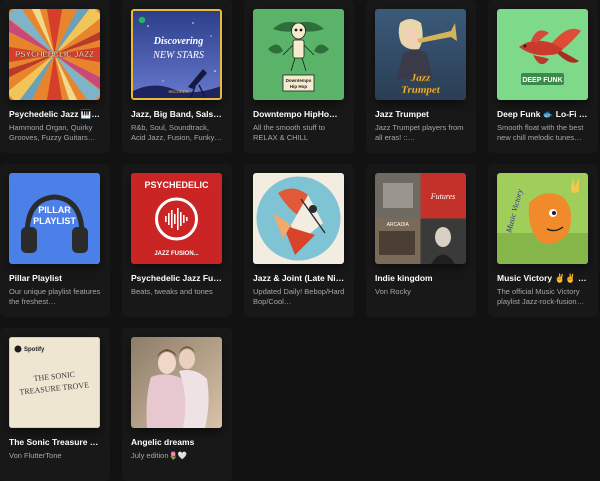 Image resolution: width=600 pixels, height=481 pixels. Describe the element at coordinates (176, 185) in the screenshot. I see `cover-title: PSYCHEDELIC` at that location.